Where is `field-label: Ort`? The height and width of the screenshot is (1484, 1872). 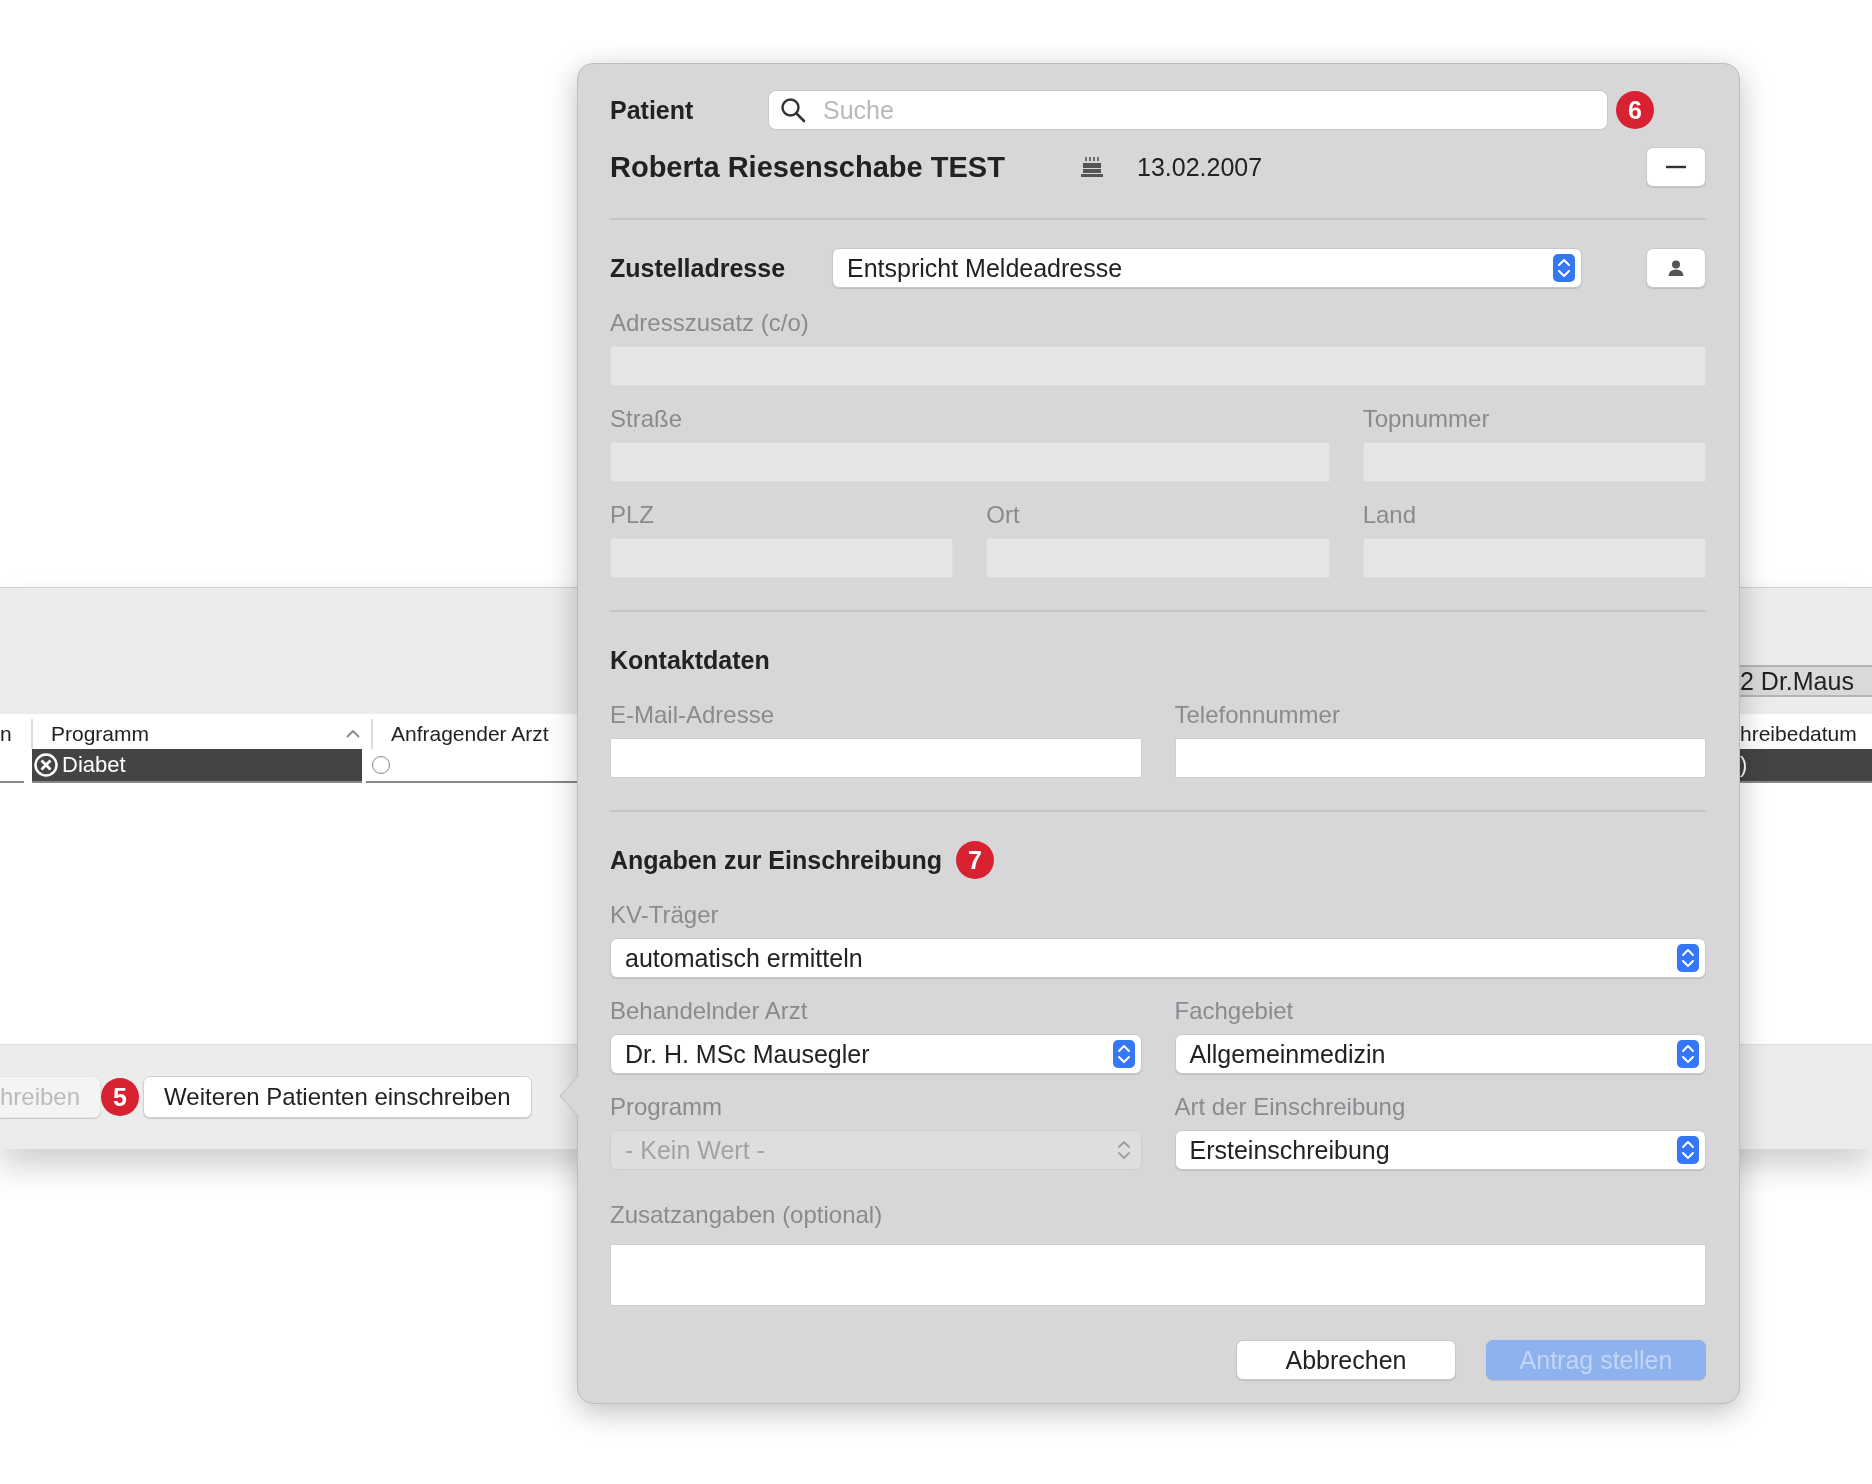 field-label: Ort is located at coordinates (1003, 515).